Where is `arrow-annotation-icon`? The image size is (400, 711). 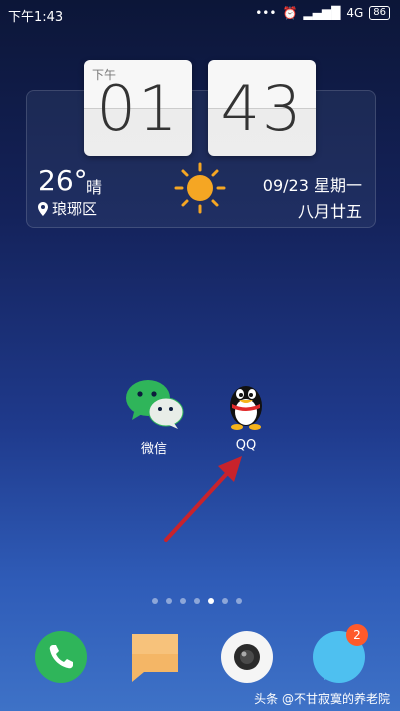 arrow-annotation-icon is located at coordinates (203, 499).